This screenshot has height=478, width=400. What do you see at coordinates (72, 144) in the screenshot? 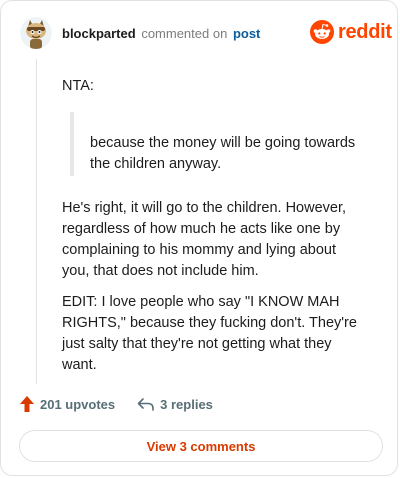
I see `blockquote-bar` at bounding box center [72, 144].